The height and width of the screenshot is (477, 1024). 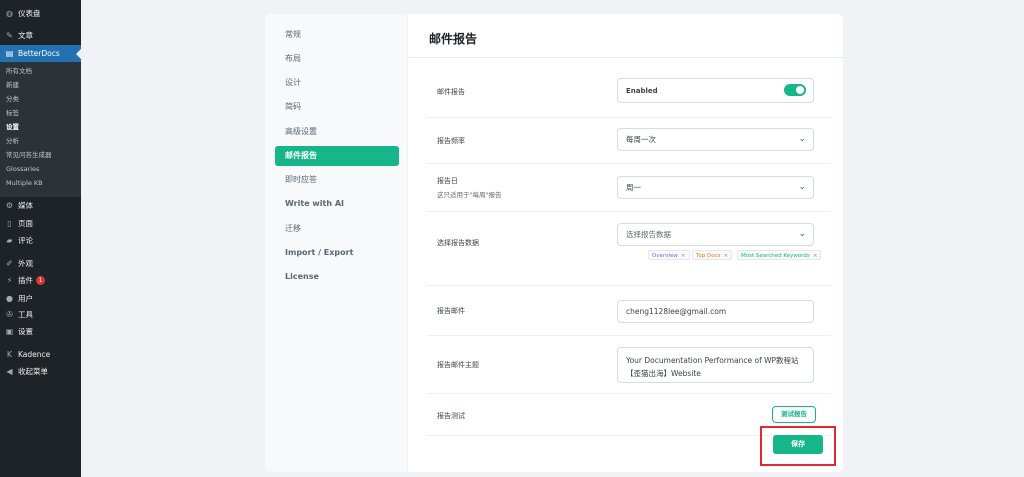 What do you see at coordinates (451, 141) in the screenshot?
I see `frequency-label: 报告频率` at bounding box center [451, 141].